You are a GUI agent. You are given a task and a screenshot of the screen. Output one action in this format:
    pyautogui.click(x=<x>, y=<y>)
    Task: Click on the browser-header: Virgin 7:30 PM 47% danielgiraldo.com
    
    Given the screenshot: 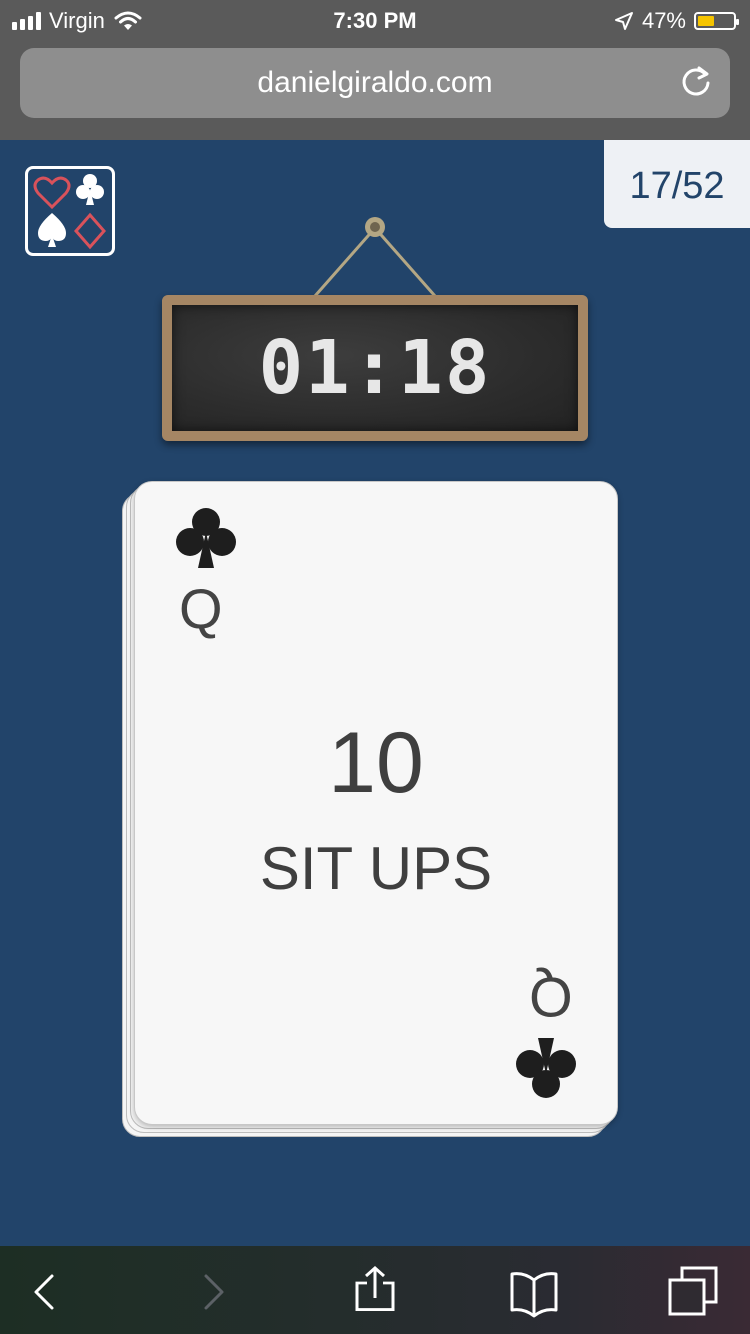 What is the action you would take?
    pyautogui.click(x=375, y=70)
    